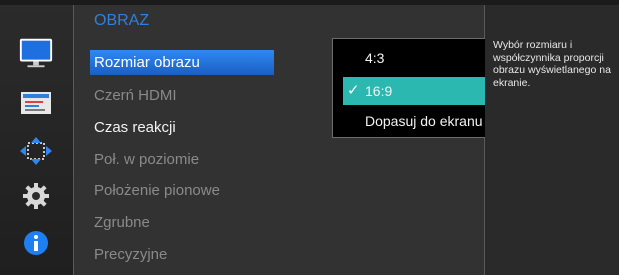  I want to click on menu-item-fine: Precyzyjne, so click(182, 254).